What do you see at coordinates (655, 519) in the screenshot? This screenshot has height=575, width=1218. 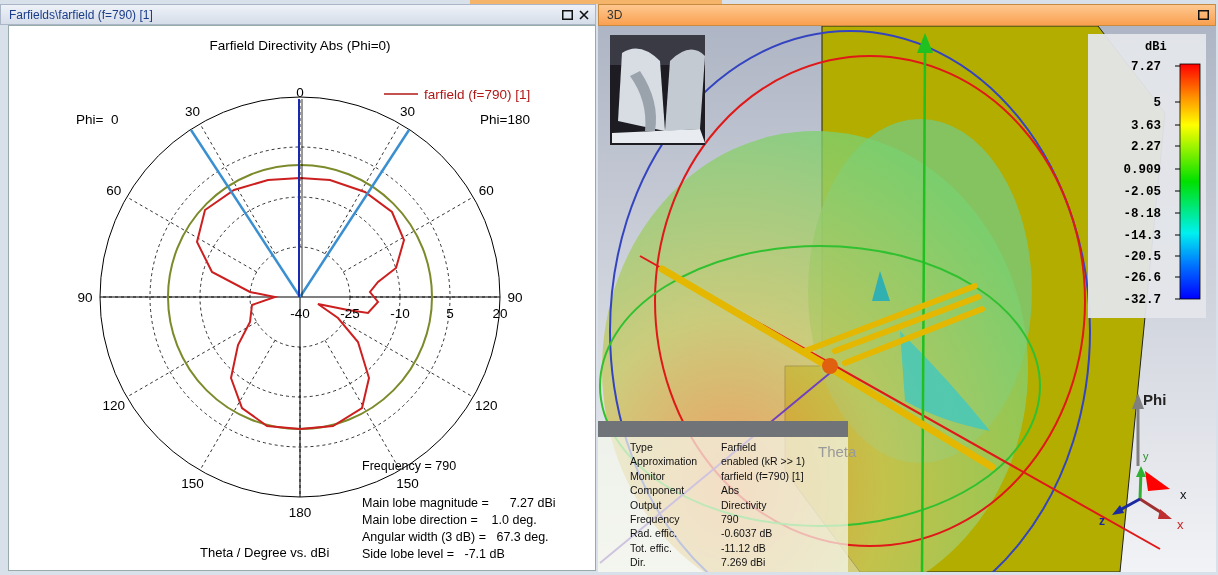 I see `info-label: Frequency` at bounding box center [655, 519].